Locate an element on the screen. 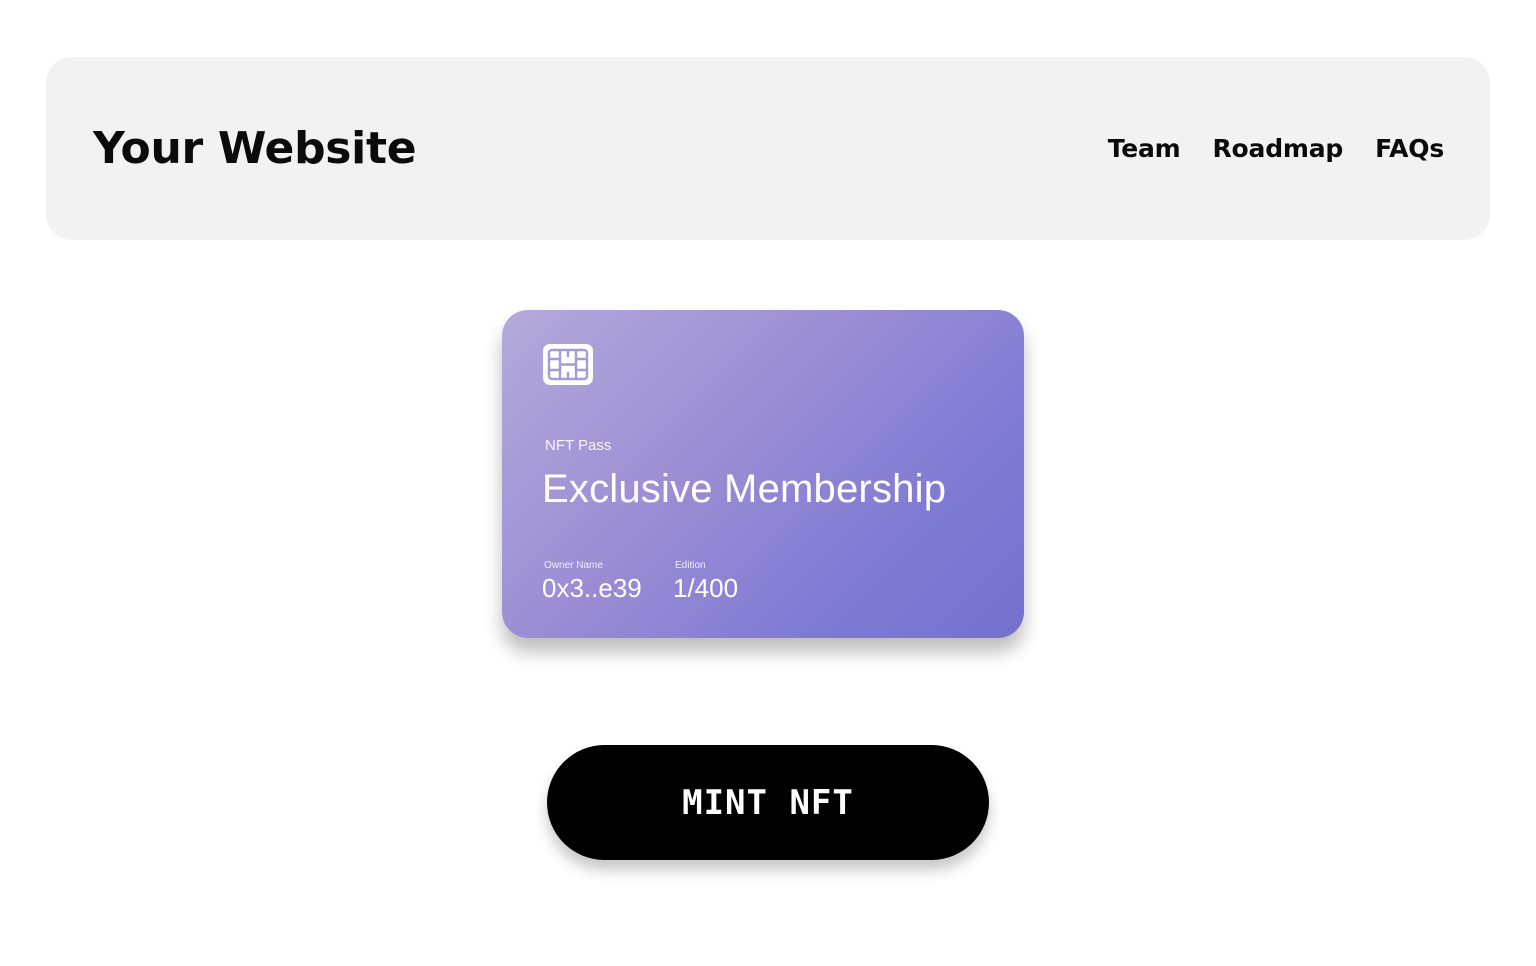 The image size is (1536, 966). nav-link-faqs: FAQs is located at coordinates (1409, 149).